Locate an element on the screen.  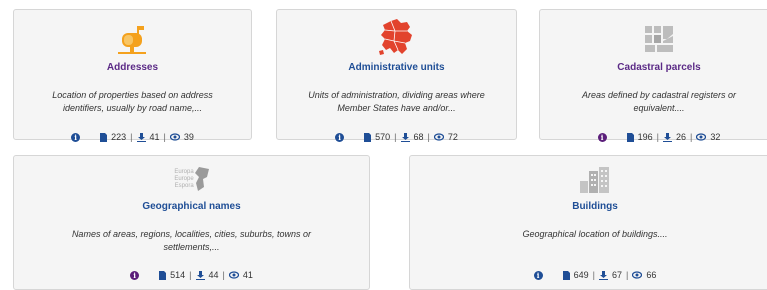
documents-count: 223 is located at coordinates (119, 137).